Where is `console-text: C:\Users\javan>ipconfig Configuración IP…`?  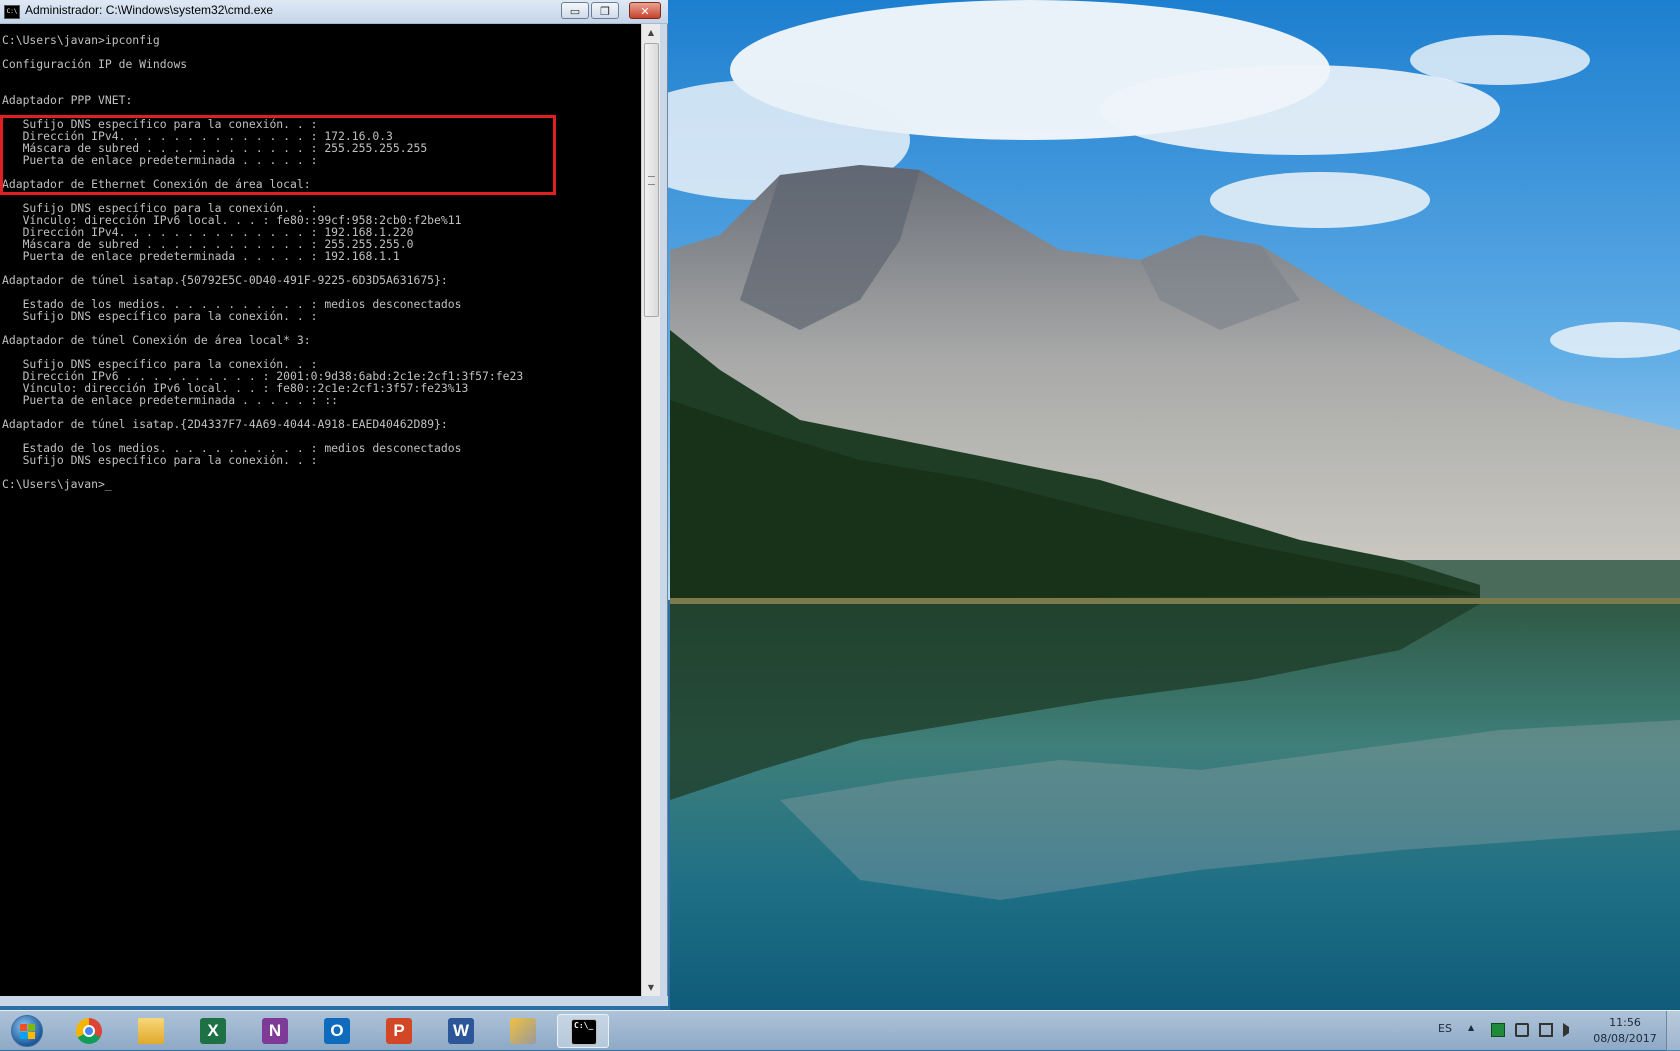 console-text: C:\Users\javan>ipconfig Configuración IP… is located at coordinates (263, 262).